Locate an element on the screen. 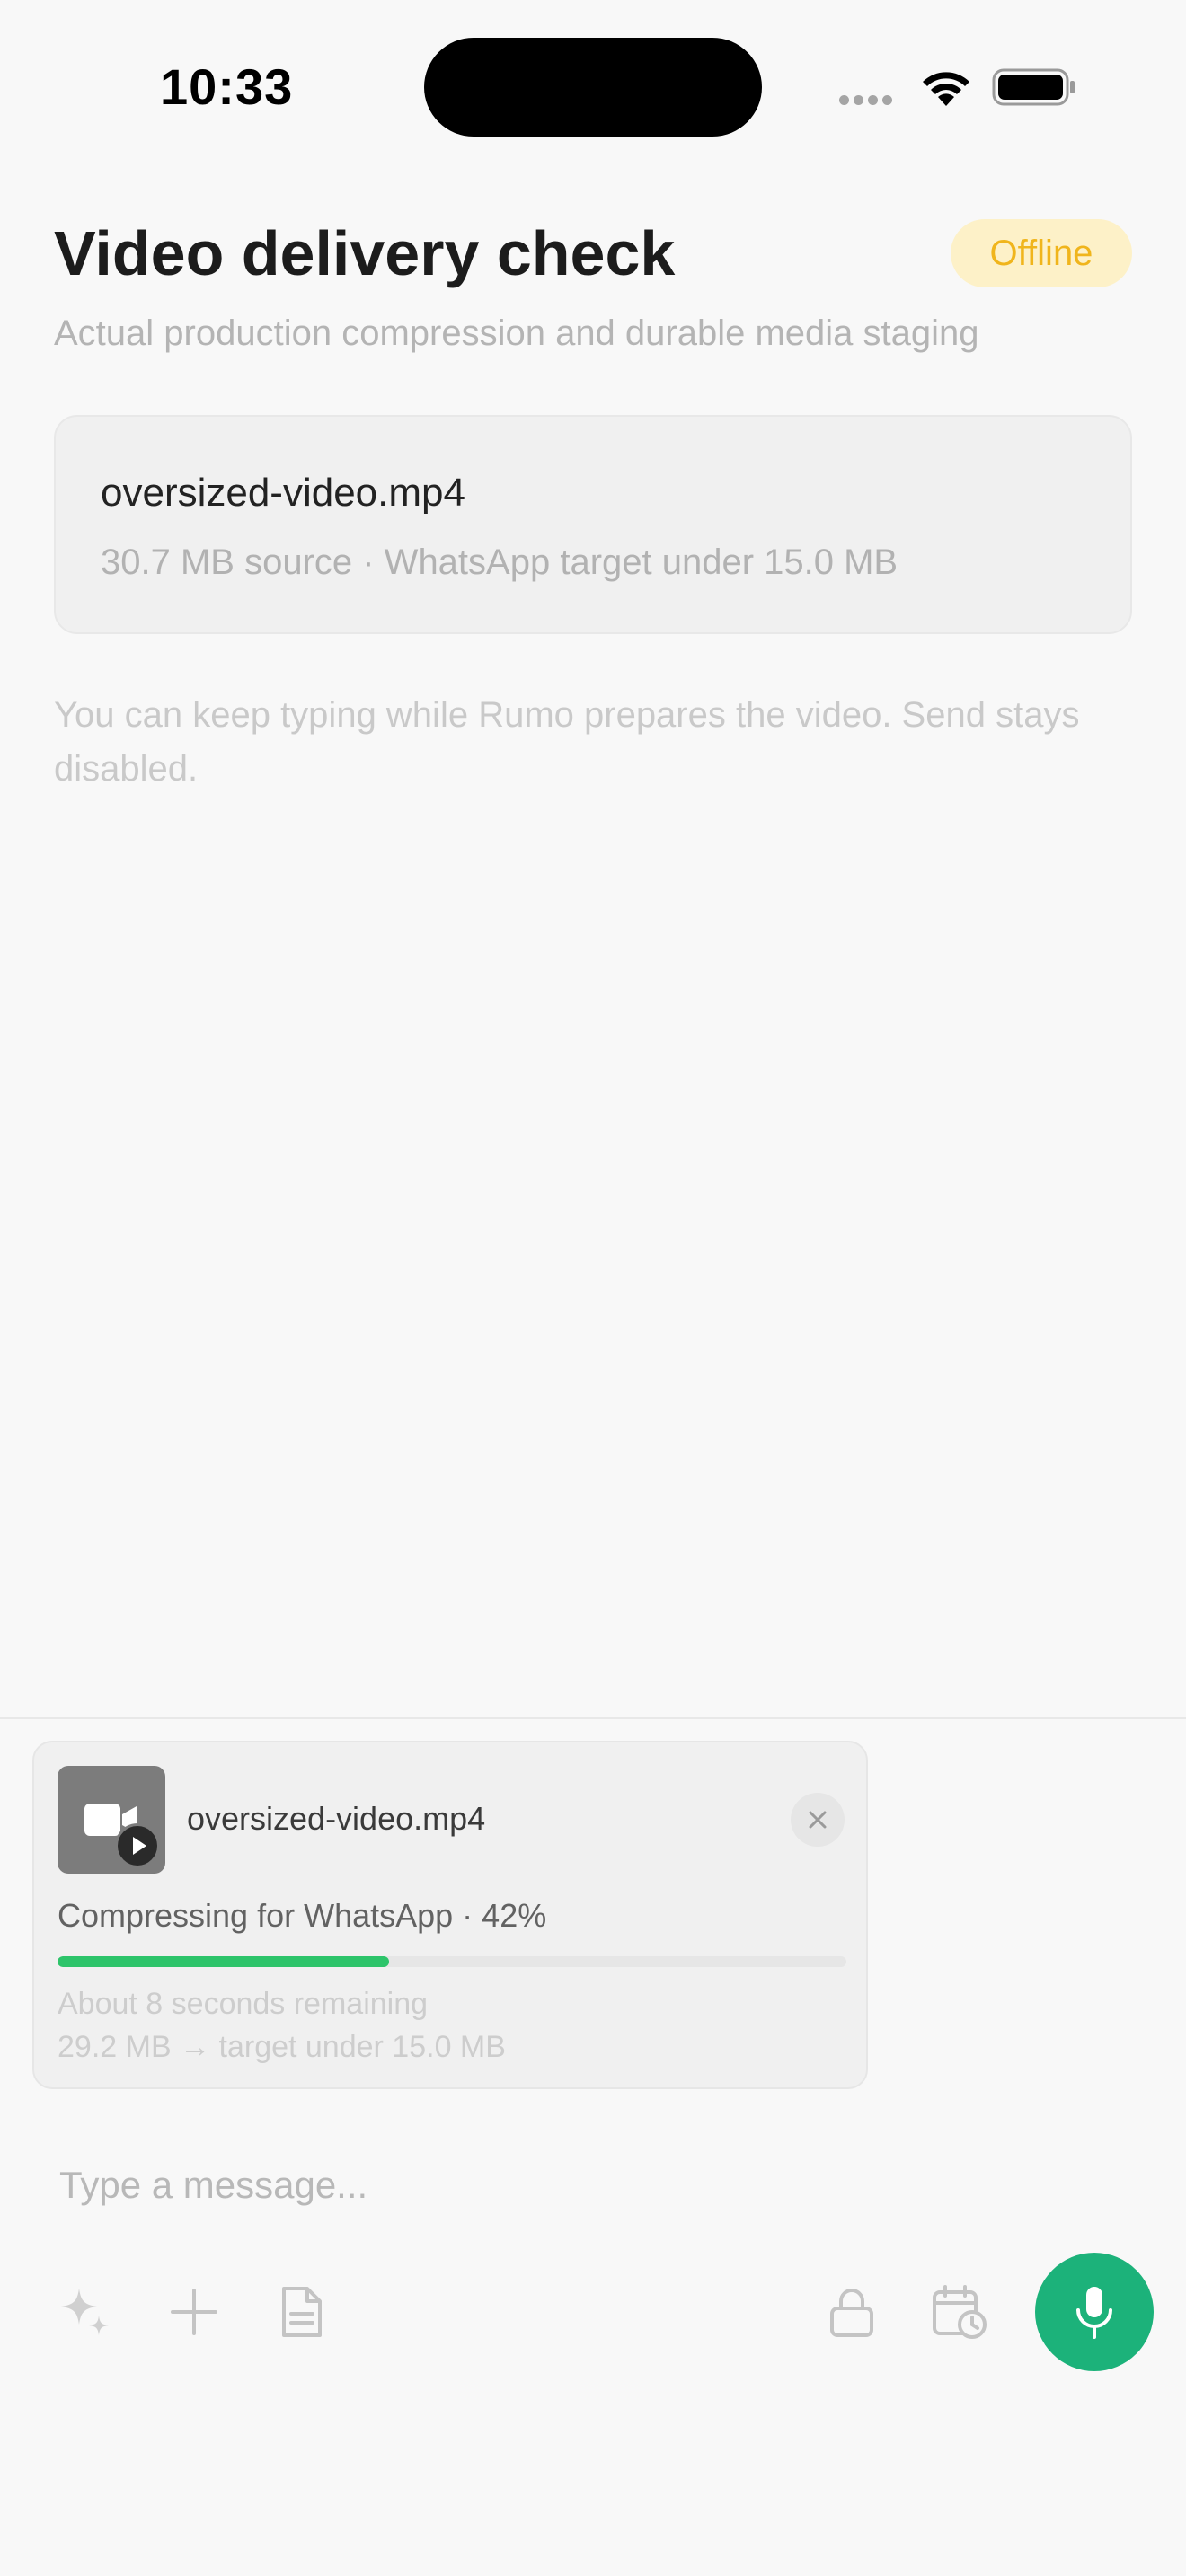 The height and width of the screenshot is (2576, 1186). status-time: 10:33 is located at coordinates (227, 86).